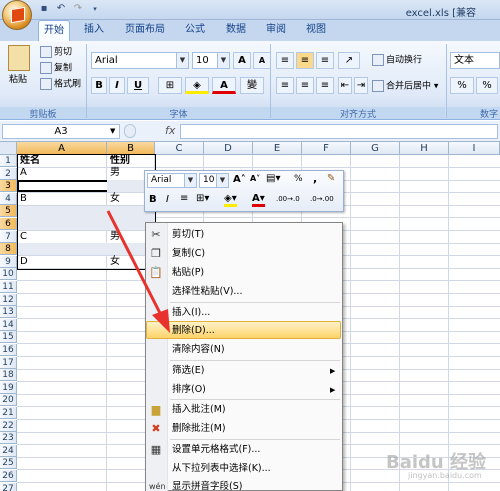 Image resolution: width=500 pixels, height=491 pixels. What do you see at coordinates (170, 130) in the screenshot?
I see `fx-icon: fx` at bounding box center [170, 130].